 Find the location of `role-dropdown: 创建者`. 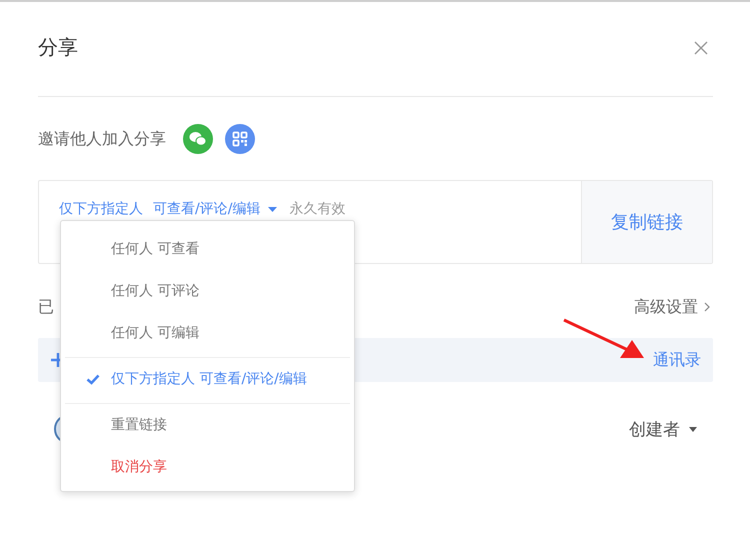

role-dropdown: 创建者 is located at coordinates (654, 429).